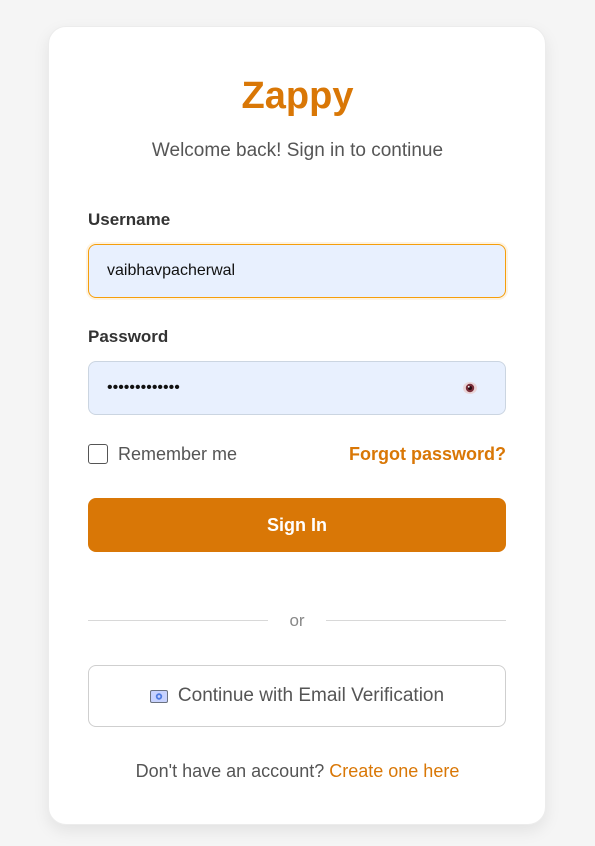 The height and width of the screenshot is (846, 595). What do you see at coordinates (178, 620) in the screenshot?
I see `divider-left` at bounding box center [178, 620].